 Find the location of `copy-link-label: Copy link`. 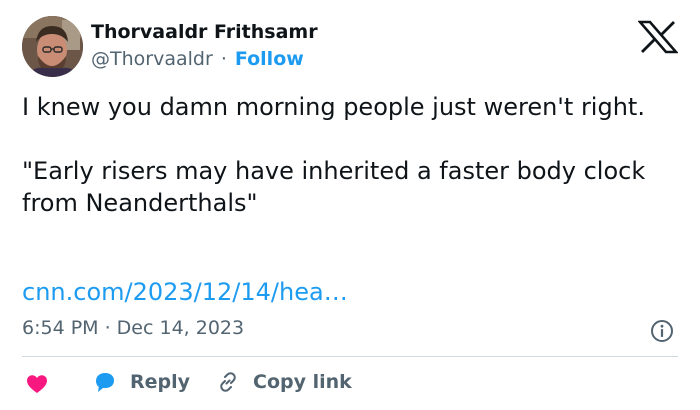

copy-link-label: Copy link is located at coordinates (302, 382).